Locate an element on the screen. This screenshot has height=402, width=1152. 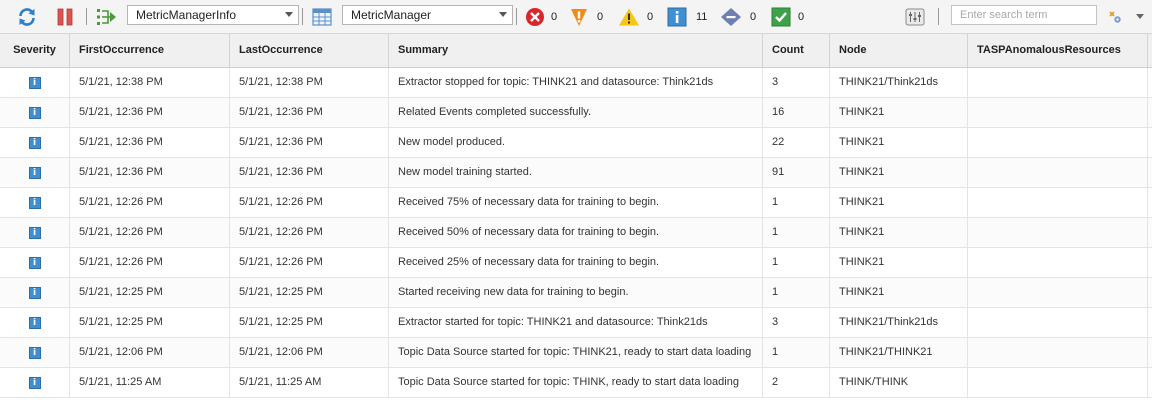
search-input is located at coordinates (1024, 15).